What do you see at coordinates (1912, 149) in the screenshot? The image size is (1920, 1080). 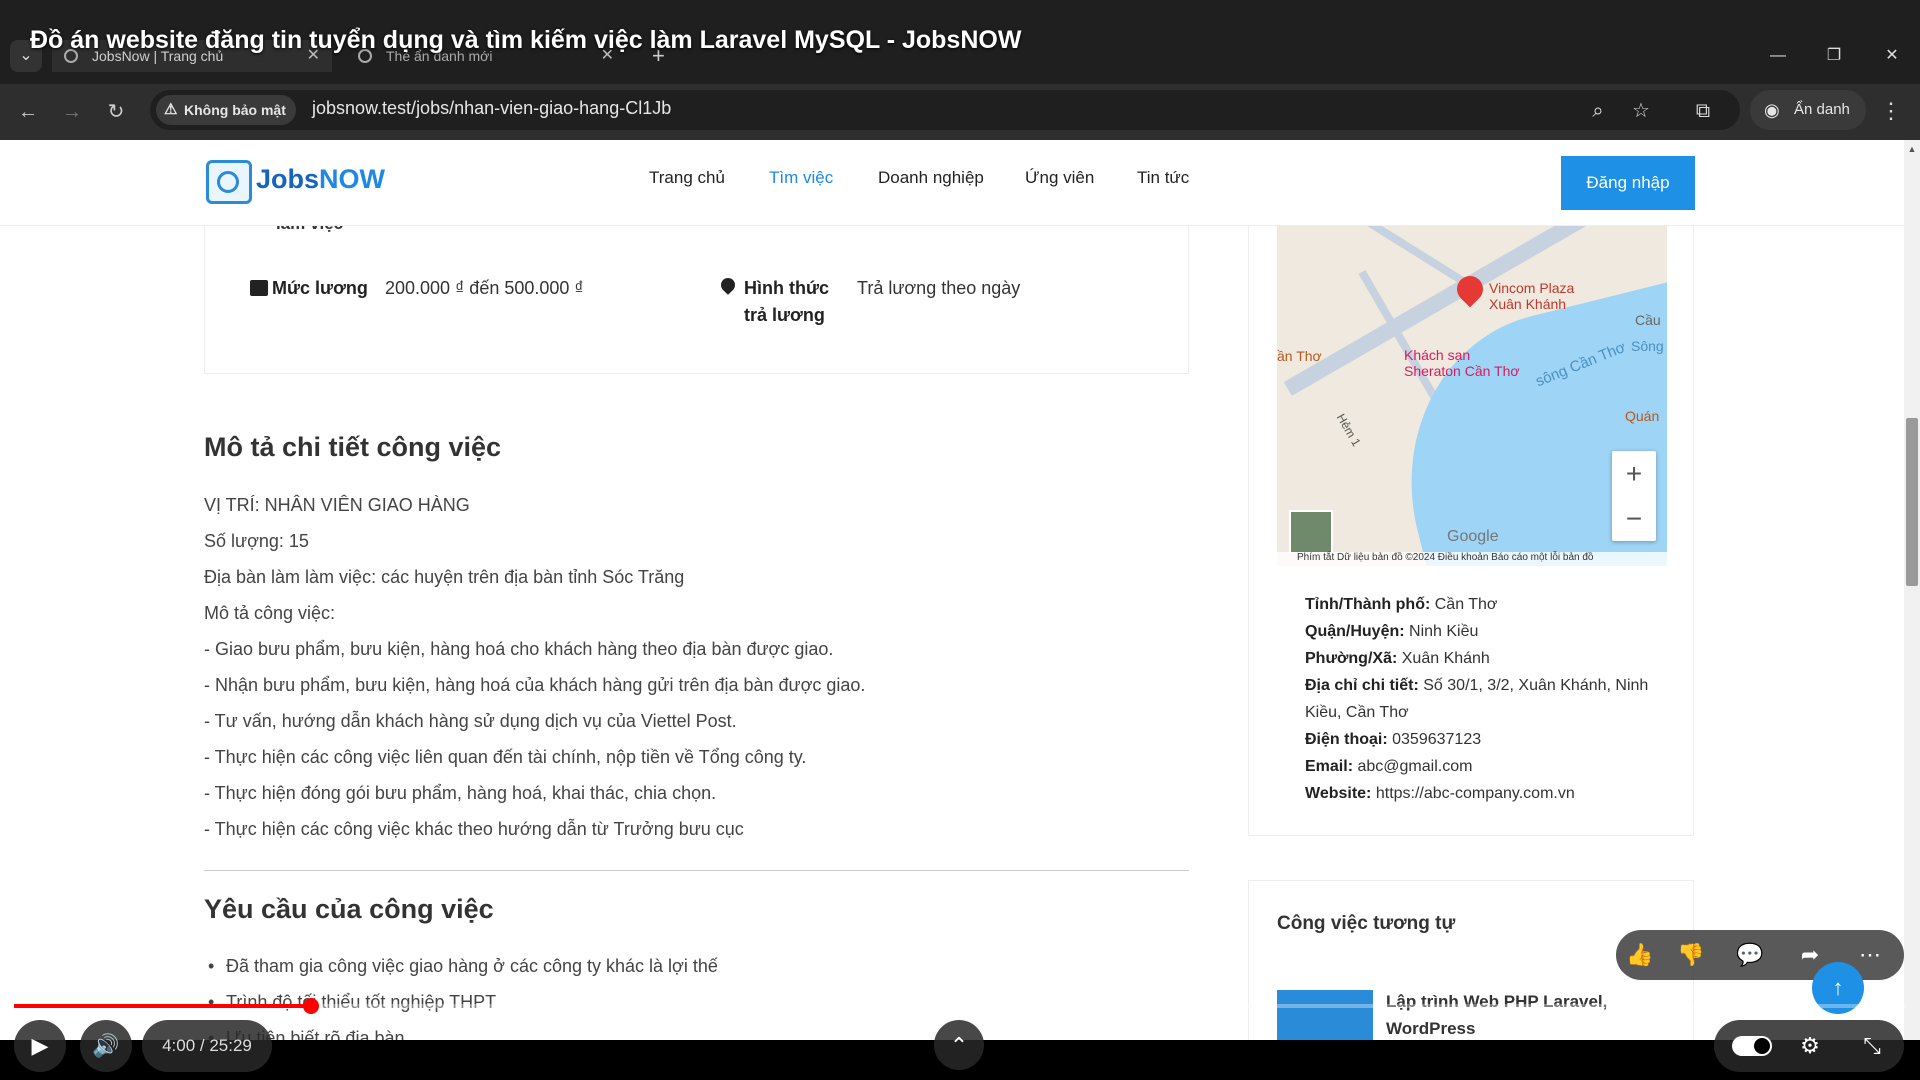 I see `scroll-up-arrow: ▲` at bounding box center [1912, 149].